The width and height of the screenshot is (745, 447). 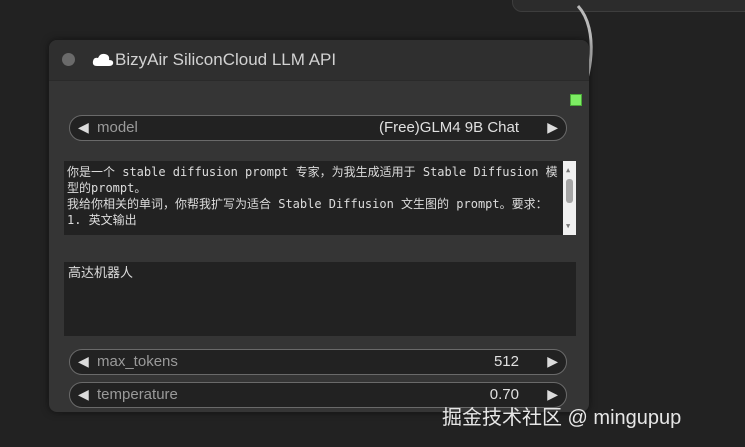 I want to click on scrollbar: ▲ ▼, so click(x=569, y=198).